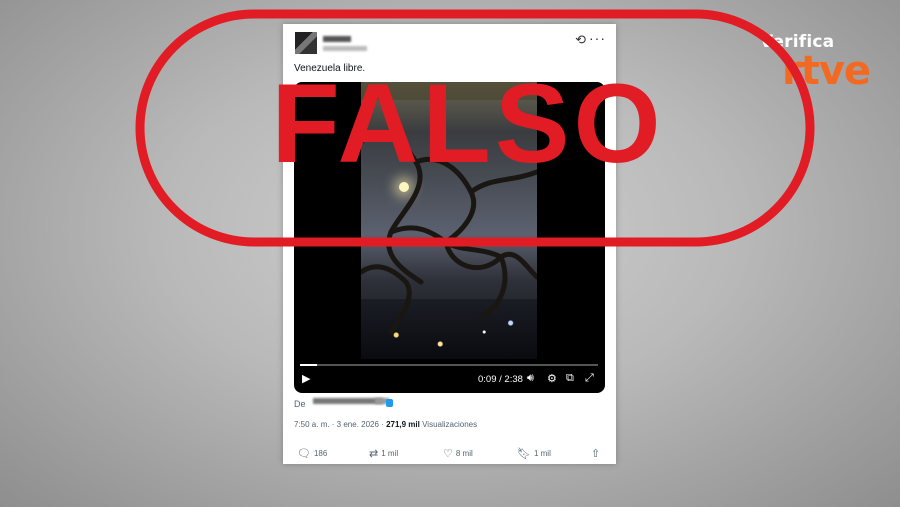 Image resolution: width=900 pixels, height=507 pixels. I want to click on reply-count: 186, so click(320, 453).